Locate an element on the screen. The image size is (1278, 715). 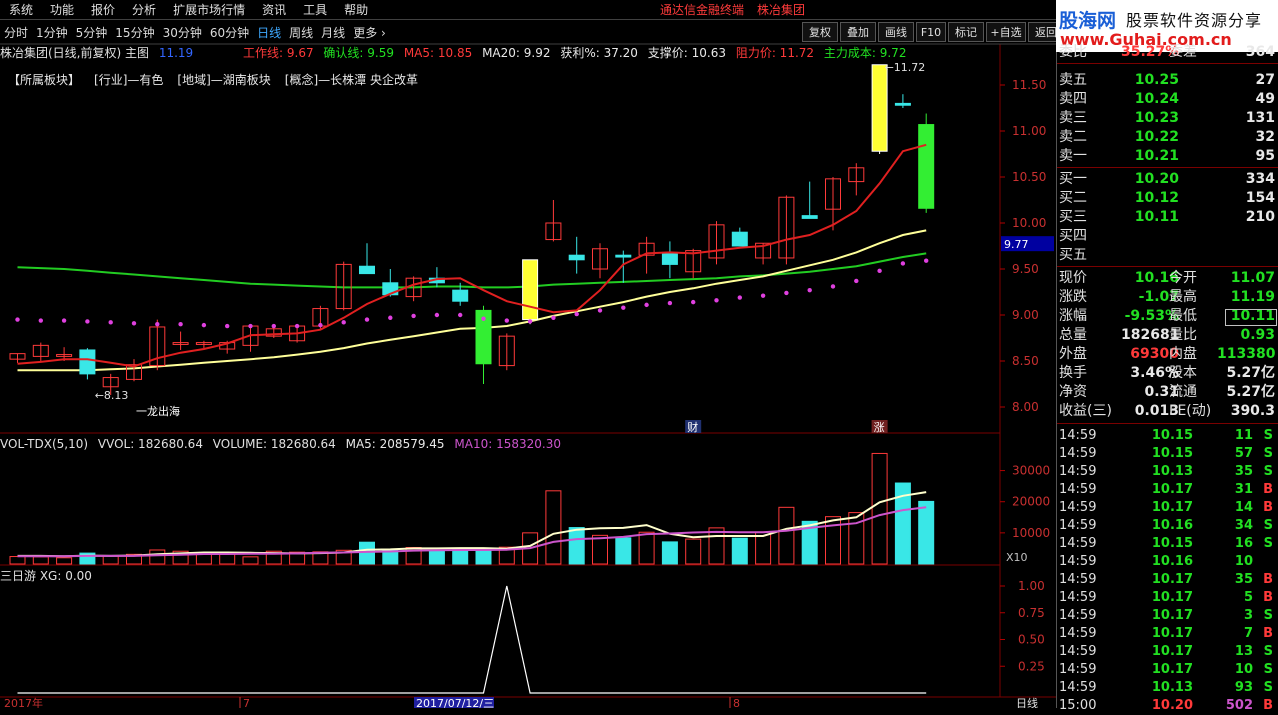
stat-label: 现价 is located at coordinates (1073, 278).